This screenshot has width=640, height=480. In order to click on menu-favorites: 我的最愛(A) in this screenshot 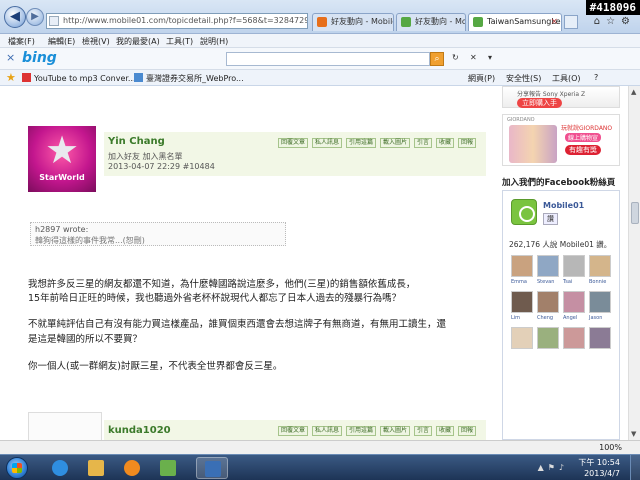, I will do `click(138, 41)`.